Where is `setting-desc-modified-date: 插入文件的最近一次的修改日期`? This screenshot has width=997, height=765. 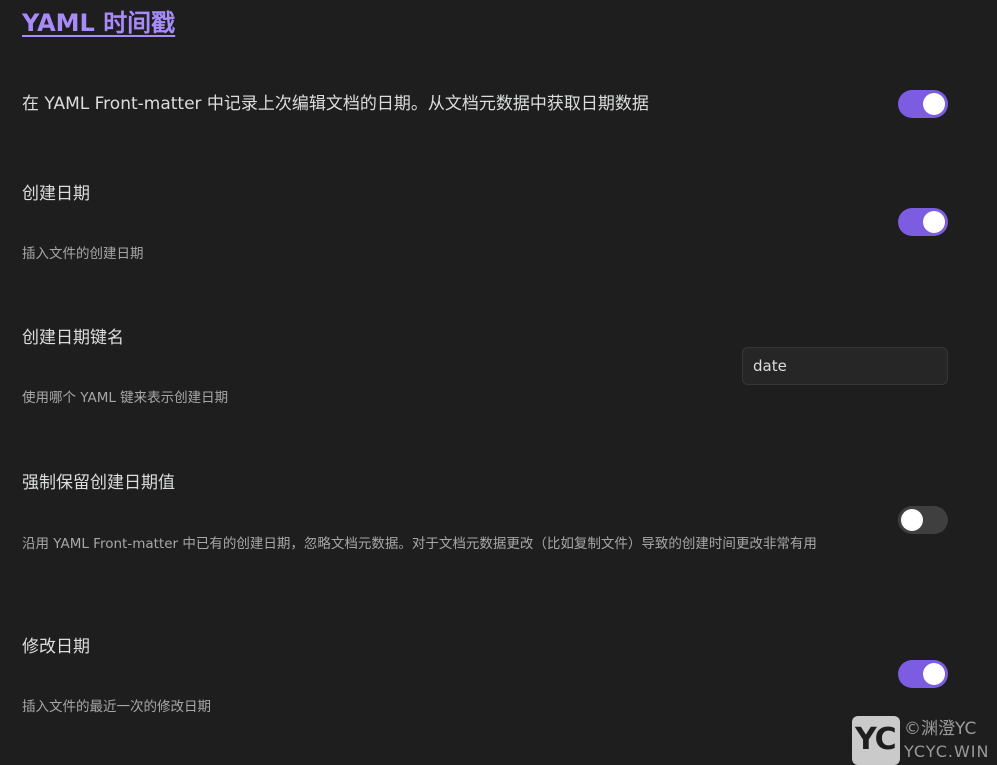 setting-desc-modified-date: 插入文件的最近一次的修改日期 is located at coordinates (116, 707).